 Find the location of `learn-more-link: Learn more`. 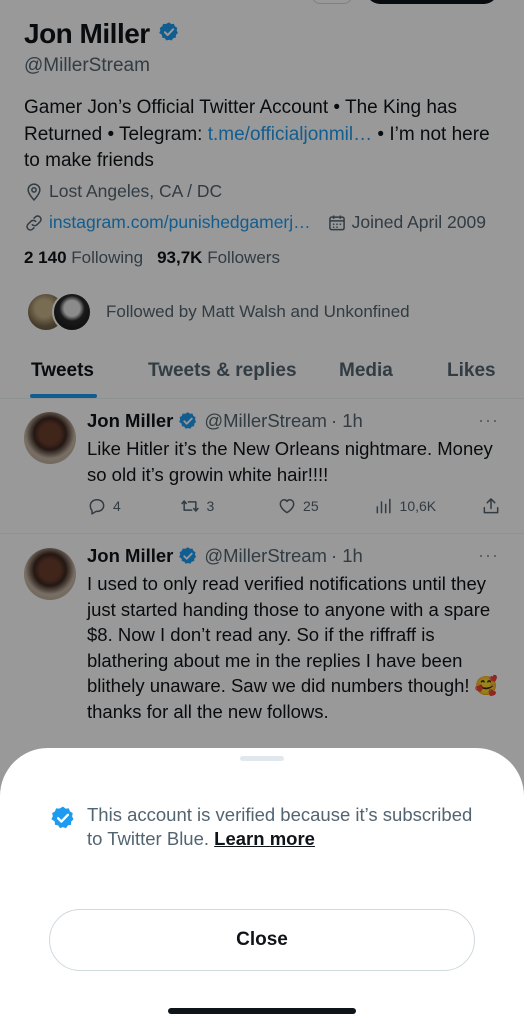

learn-more-link: Learn more is located at coordinates (264, 838).